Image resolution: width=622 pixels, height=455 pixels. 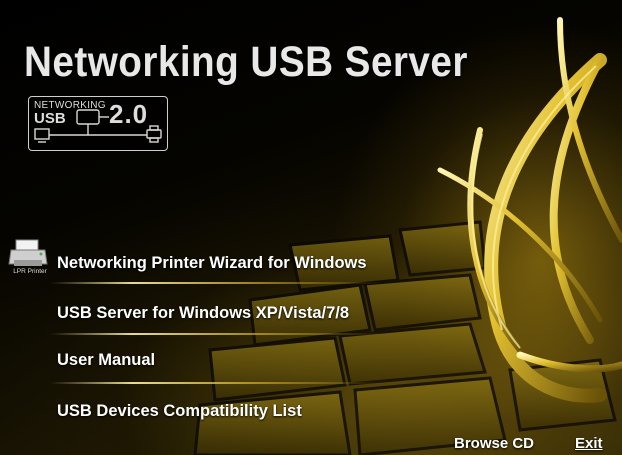 I want to click on printer-small-icon, so click(x=154, y=134).